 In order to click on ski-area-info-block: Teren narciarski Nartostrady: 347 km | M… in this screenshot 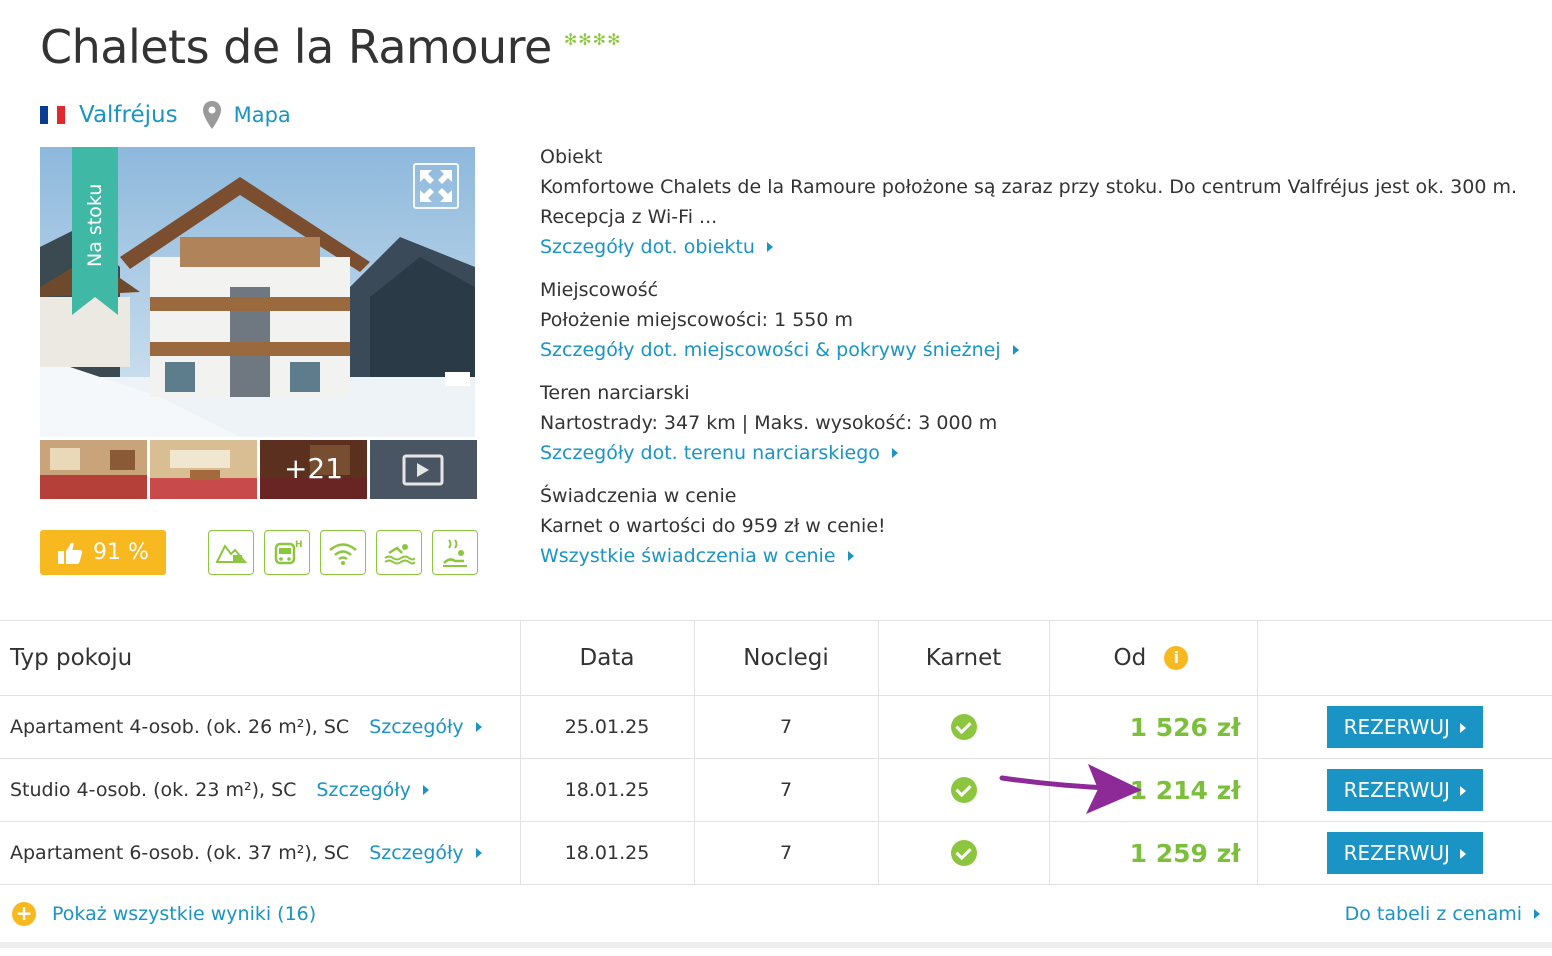, I will do `click(1035, 423)`.